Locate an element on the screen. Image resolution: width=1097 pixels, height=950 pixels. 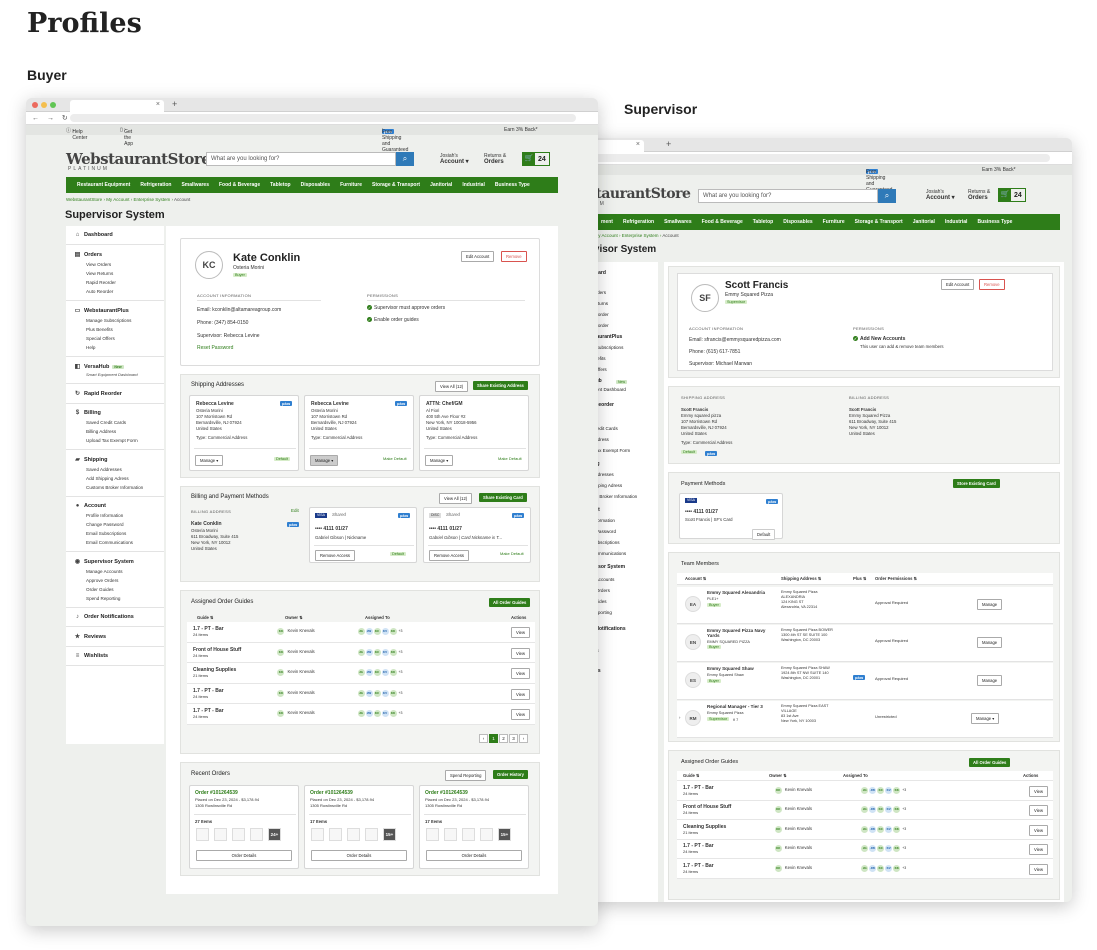
next-page-button: › is located at coordinates (523, 738).